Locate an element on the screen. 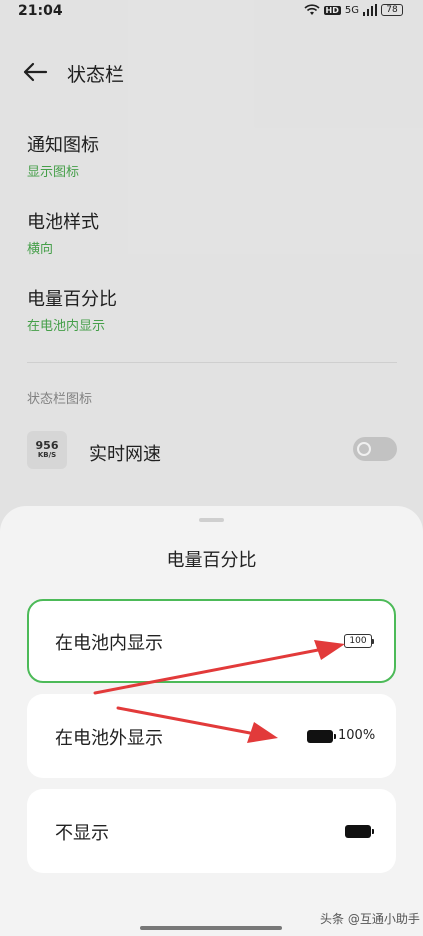 The image size is (423, 936). option-outside-battery: 在电池外显示 100% is located at coordinates (211, 736).